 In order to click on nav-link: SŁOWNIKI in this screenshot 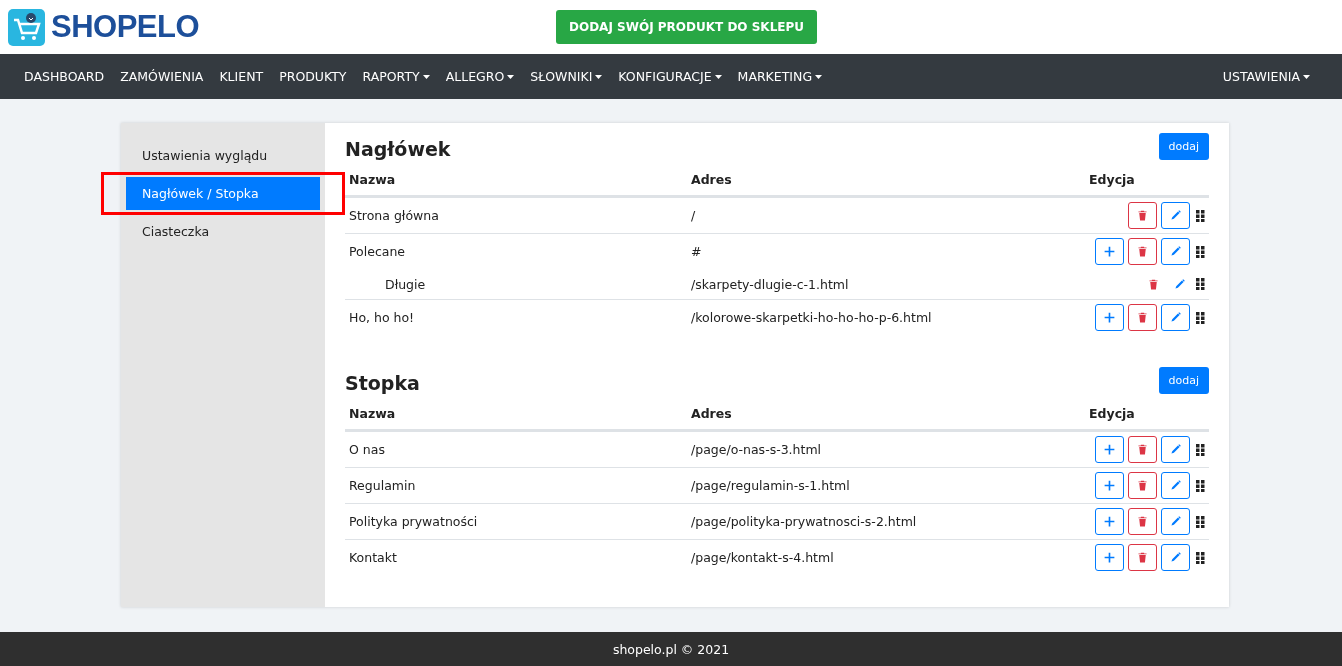, I will do `click(566, 76)`.